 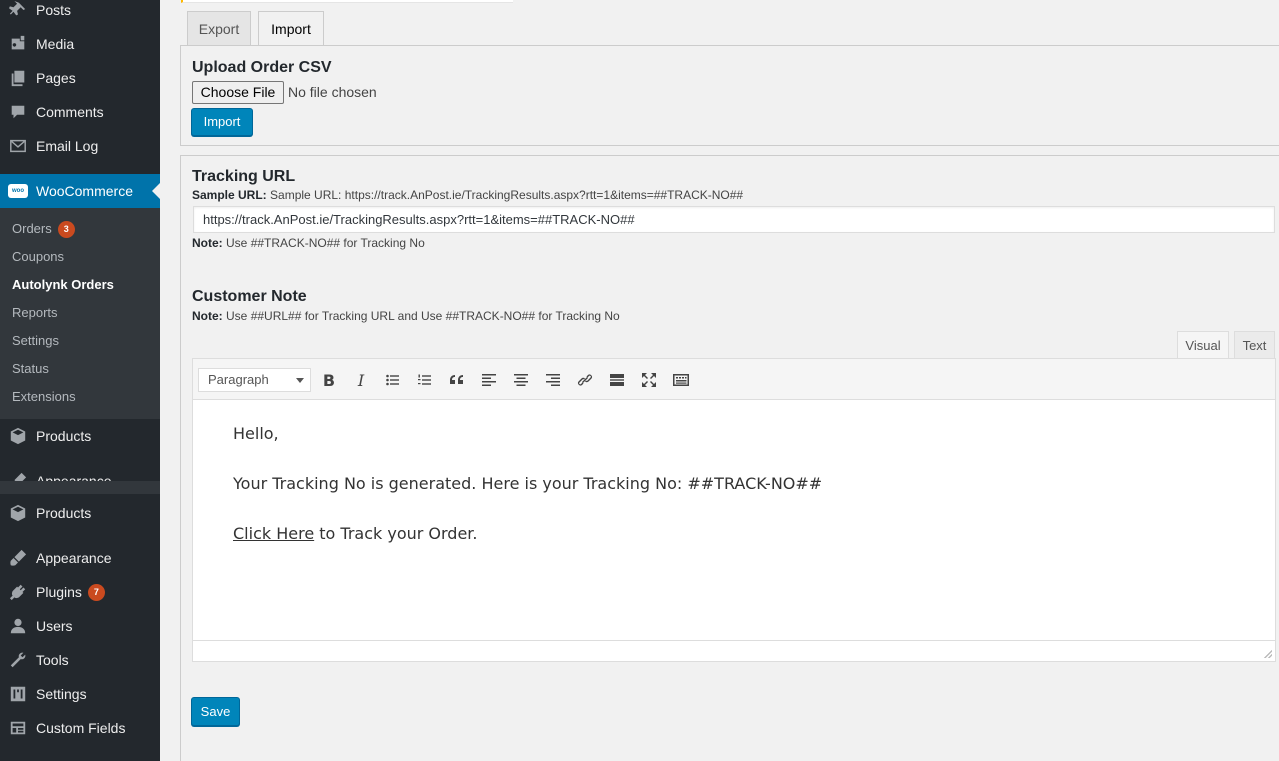 I want to click on sidebar-item-plugins: Plugins 7, so click(x=80, y=592).